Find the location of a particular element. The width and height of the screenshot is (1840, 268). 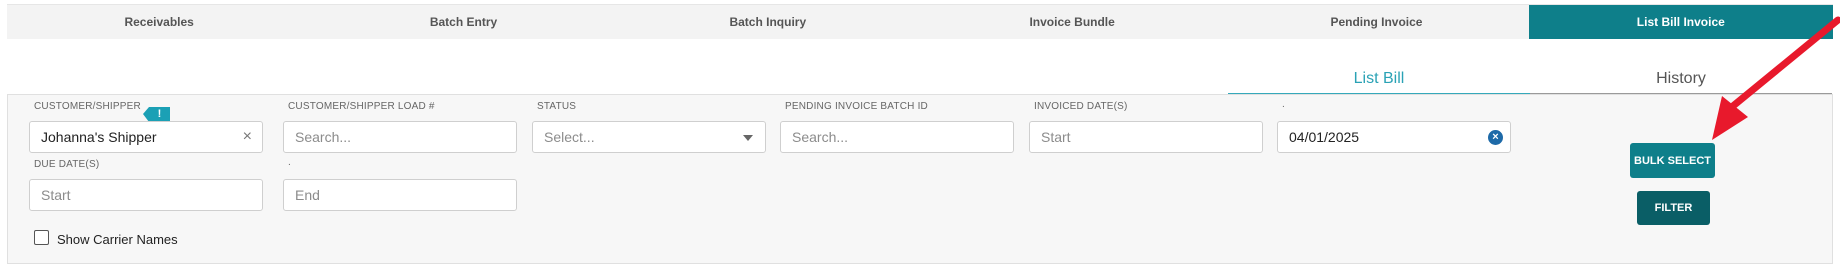

due-start-placeholder: Start is located at coordinates (56, 195).